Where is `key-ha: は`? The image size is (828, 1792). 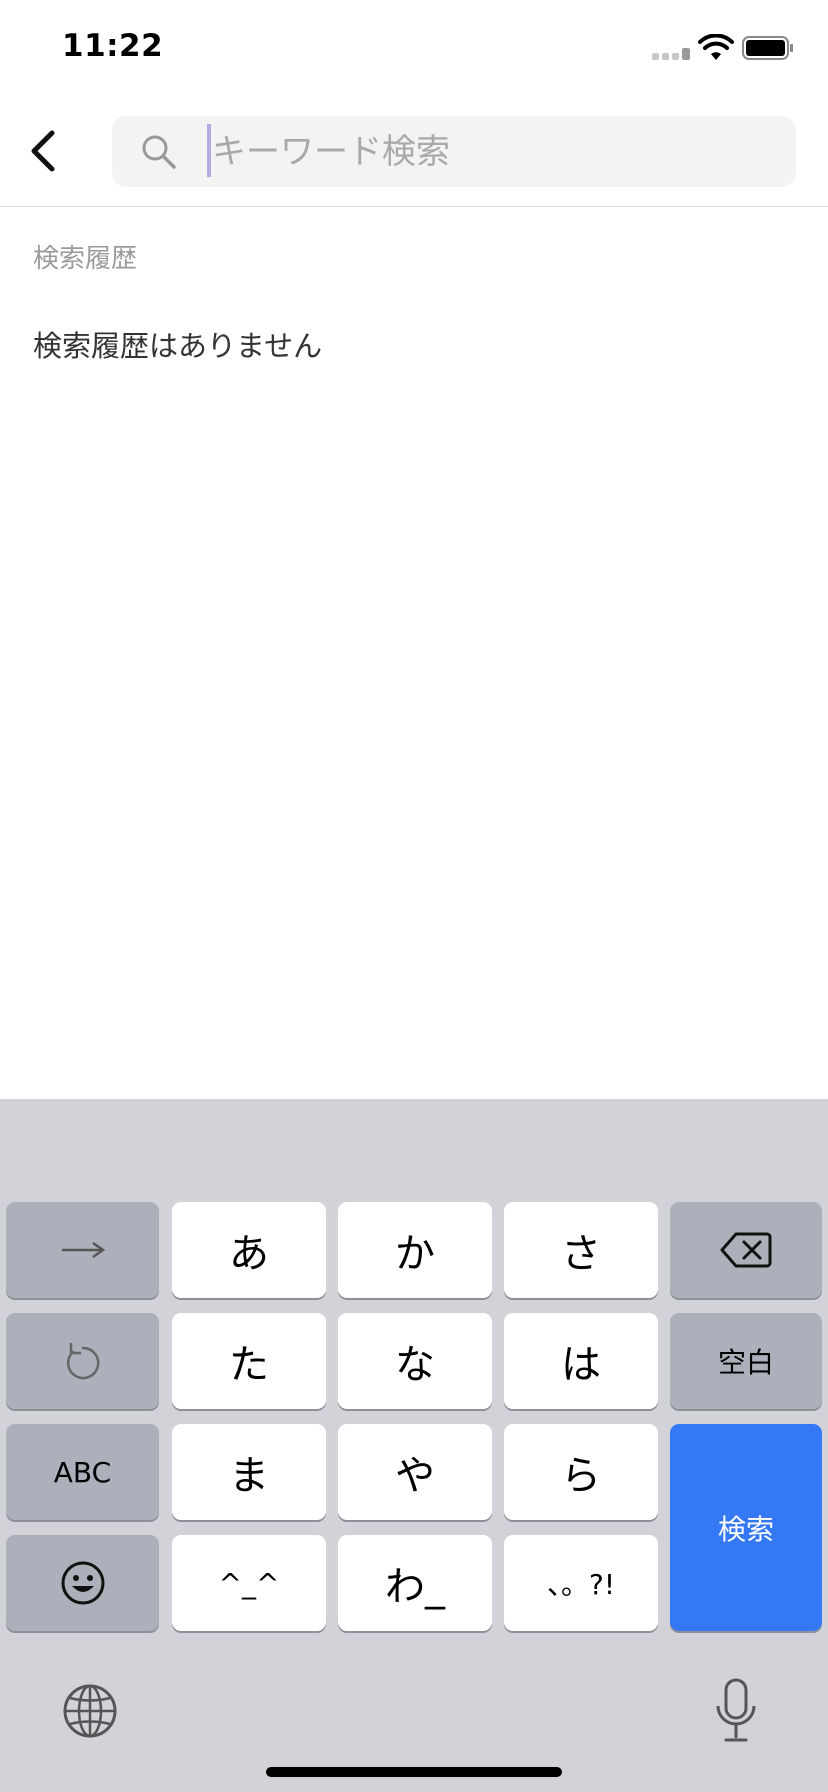 key-ha: は is located at coordinates (581, 1361).